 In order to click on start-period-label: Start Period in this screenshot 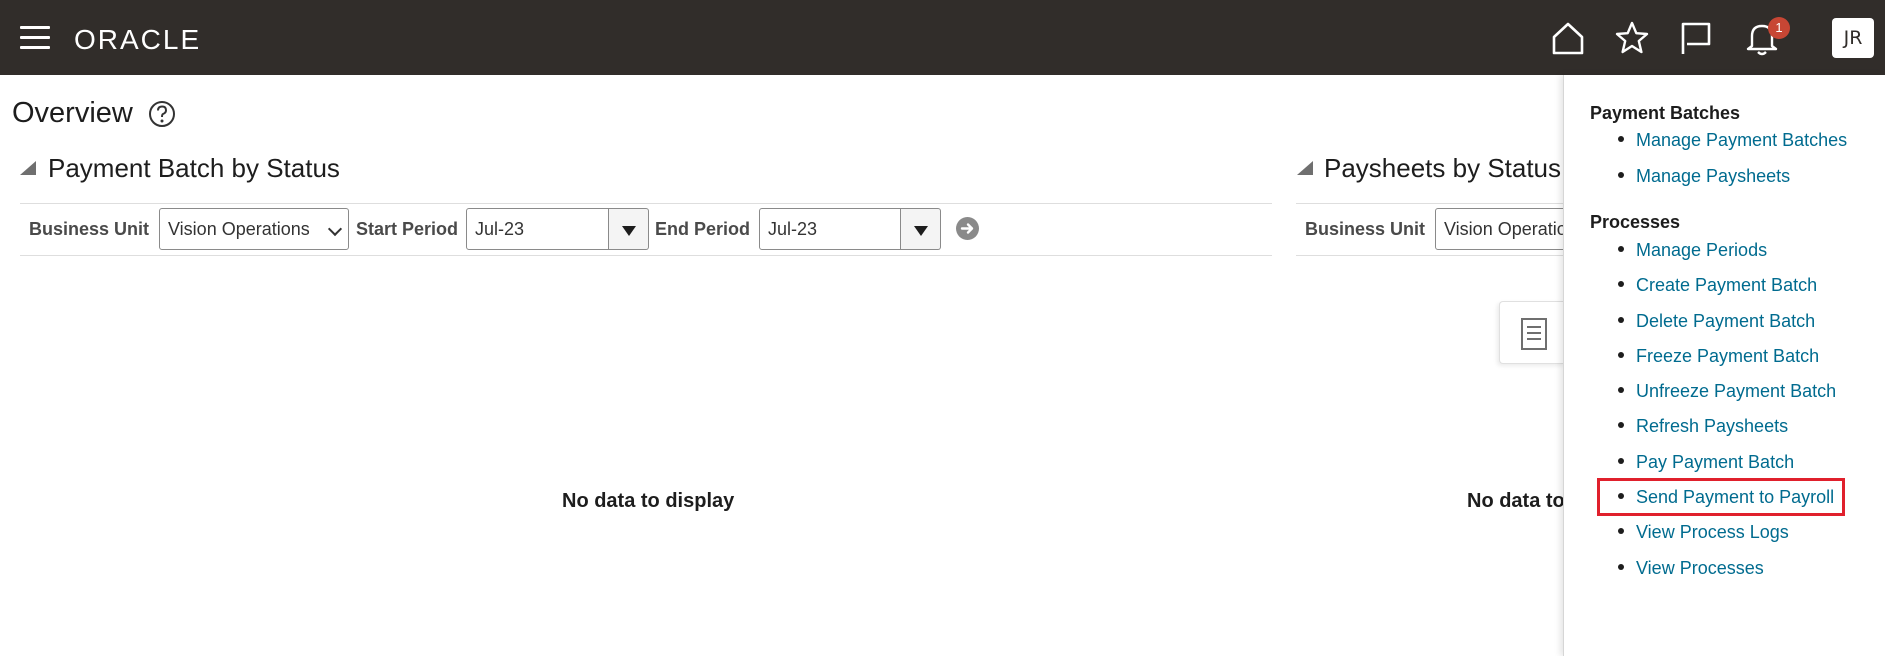, I will do `click(407, 229)`.